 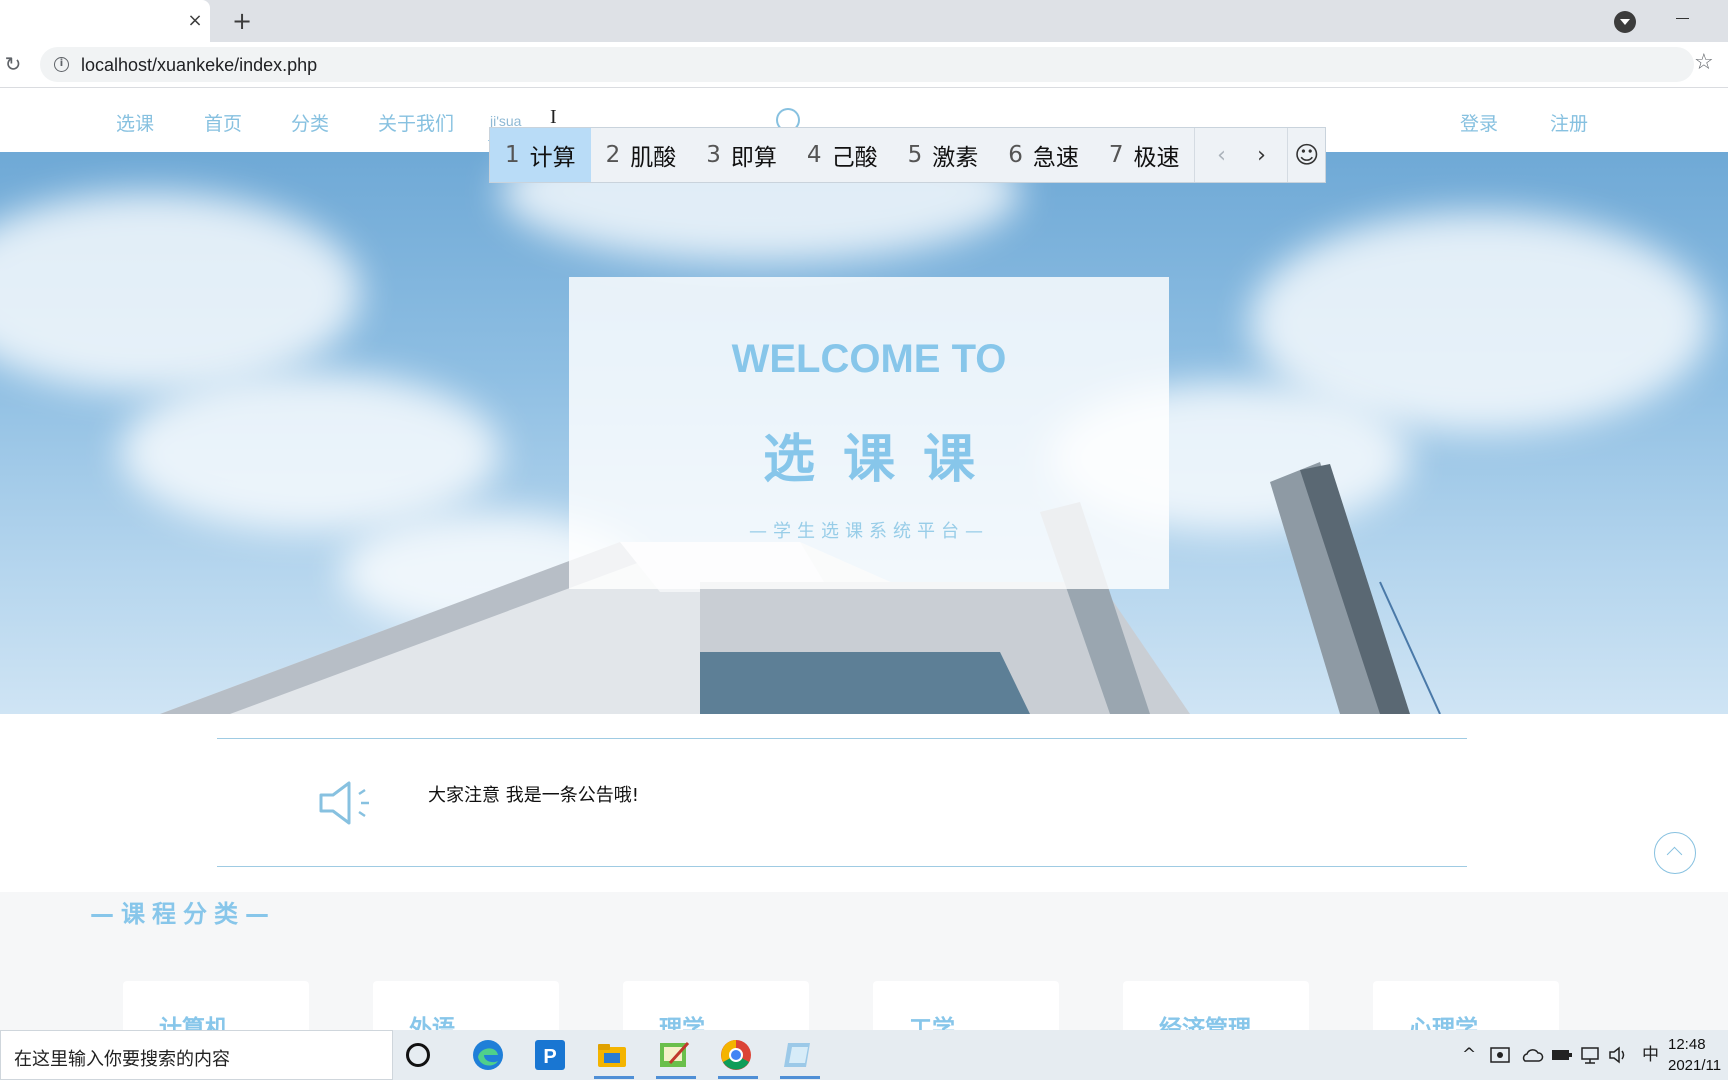 What do you see at coordinates (195, 21) in the screenshot?
I see `tab-close-icon: ×` at bounding box center [195, 21].